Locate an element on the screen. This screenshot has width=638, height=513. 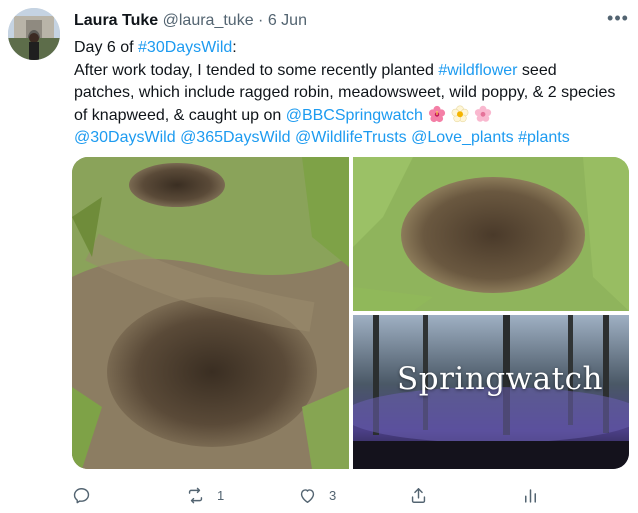
tweet-header: Laura Tuke @laura_tuke · 6 Jun is located at coordinates (190, 21).